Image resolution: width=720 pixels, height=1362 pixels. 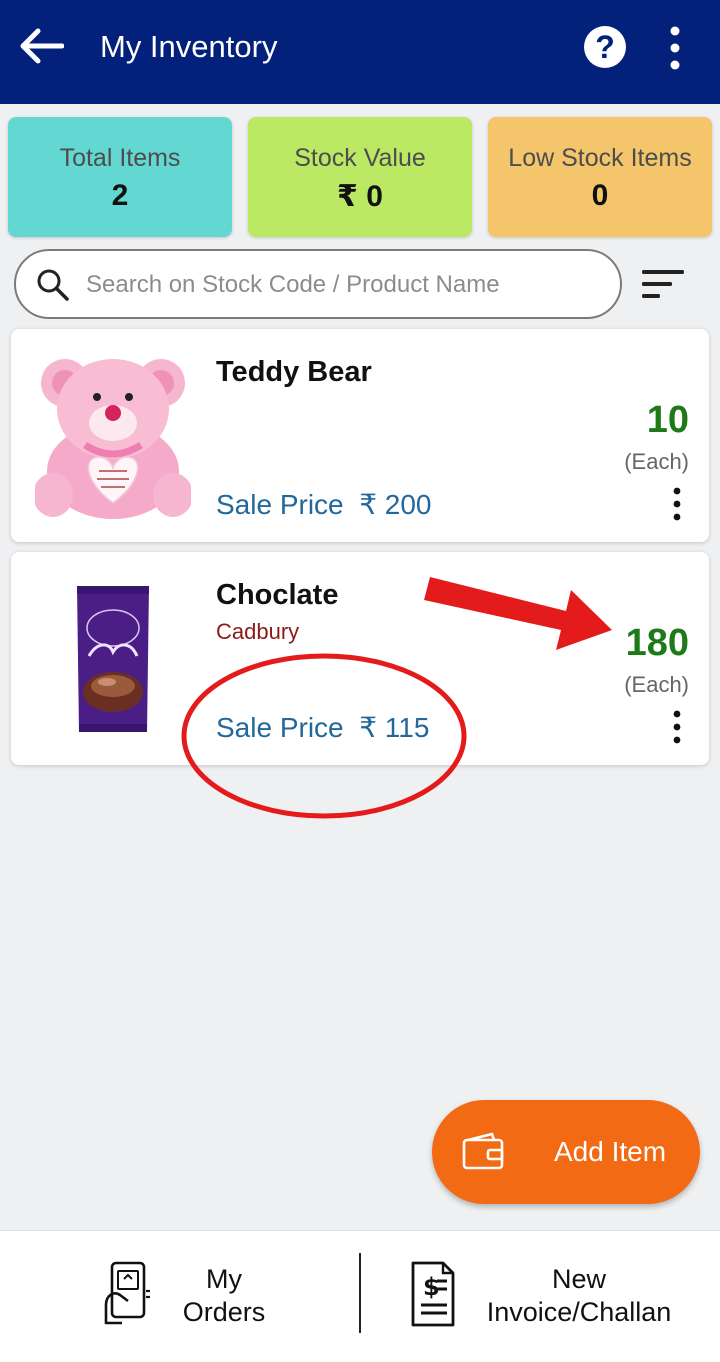 I want to click on stock-value-value: ₹ 0, so click(x=360, y=196).